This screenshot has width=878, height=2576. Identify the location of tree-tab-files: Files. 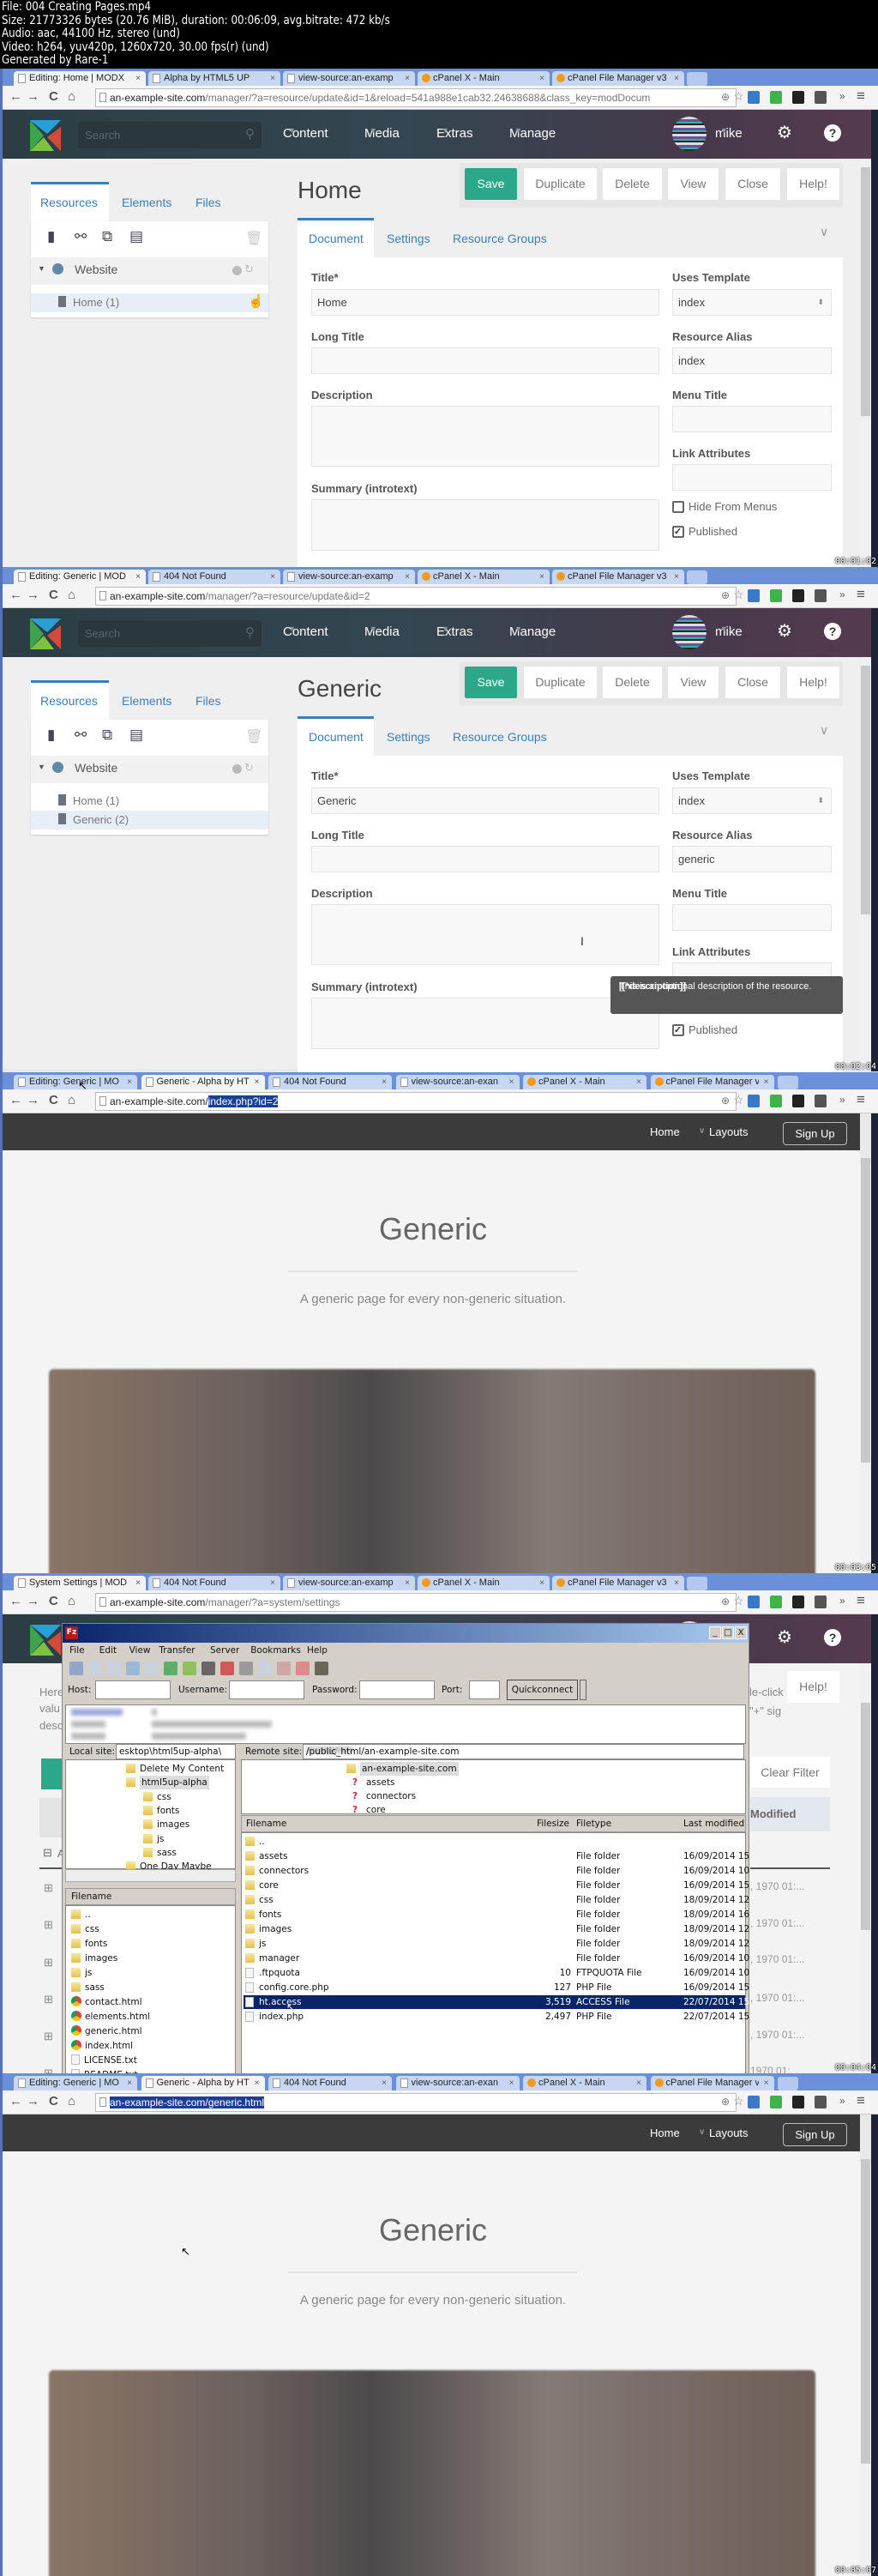
(208, 701).